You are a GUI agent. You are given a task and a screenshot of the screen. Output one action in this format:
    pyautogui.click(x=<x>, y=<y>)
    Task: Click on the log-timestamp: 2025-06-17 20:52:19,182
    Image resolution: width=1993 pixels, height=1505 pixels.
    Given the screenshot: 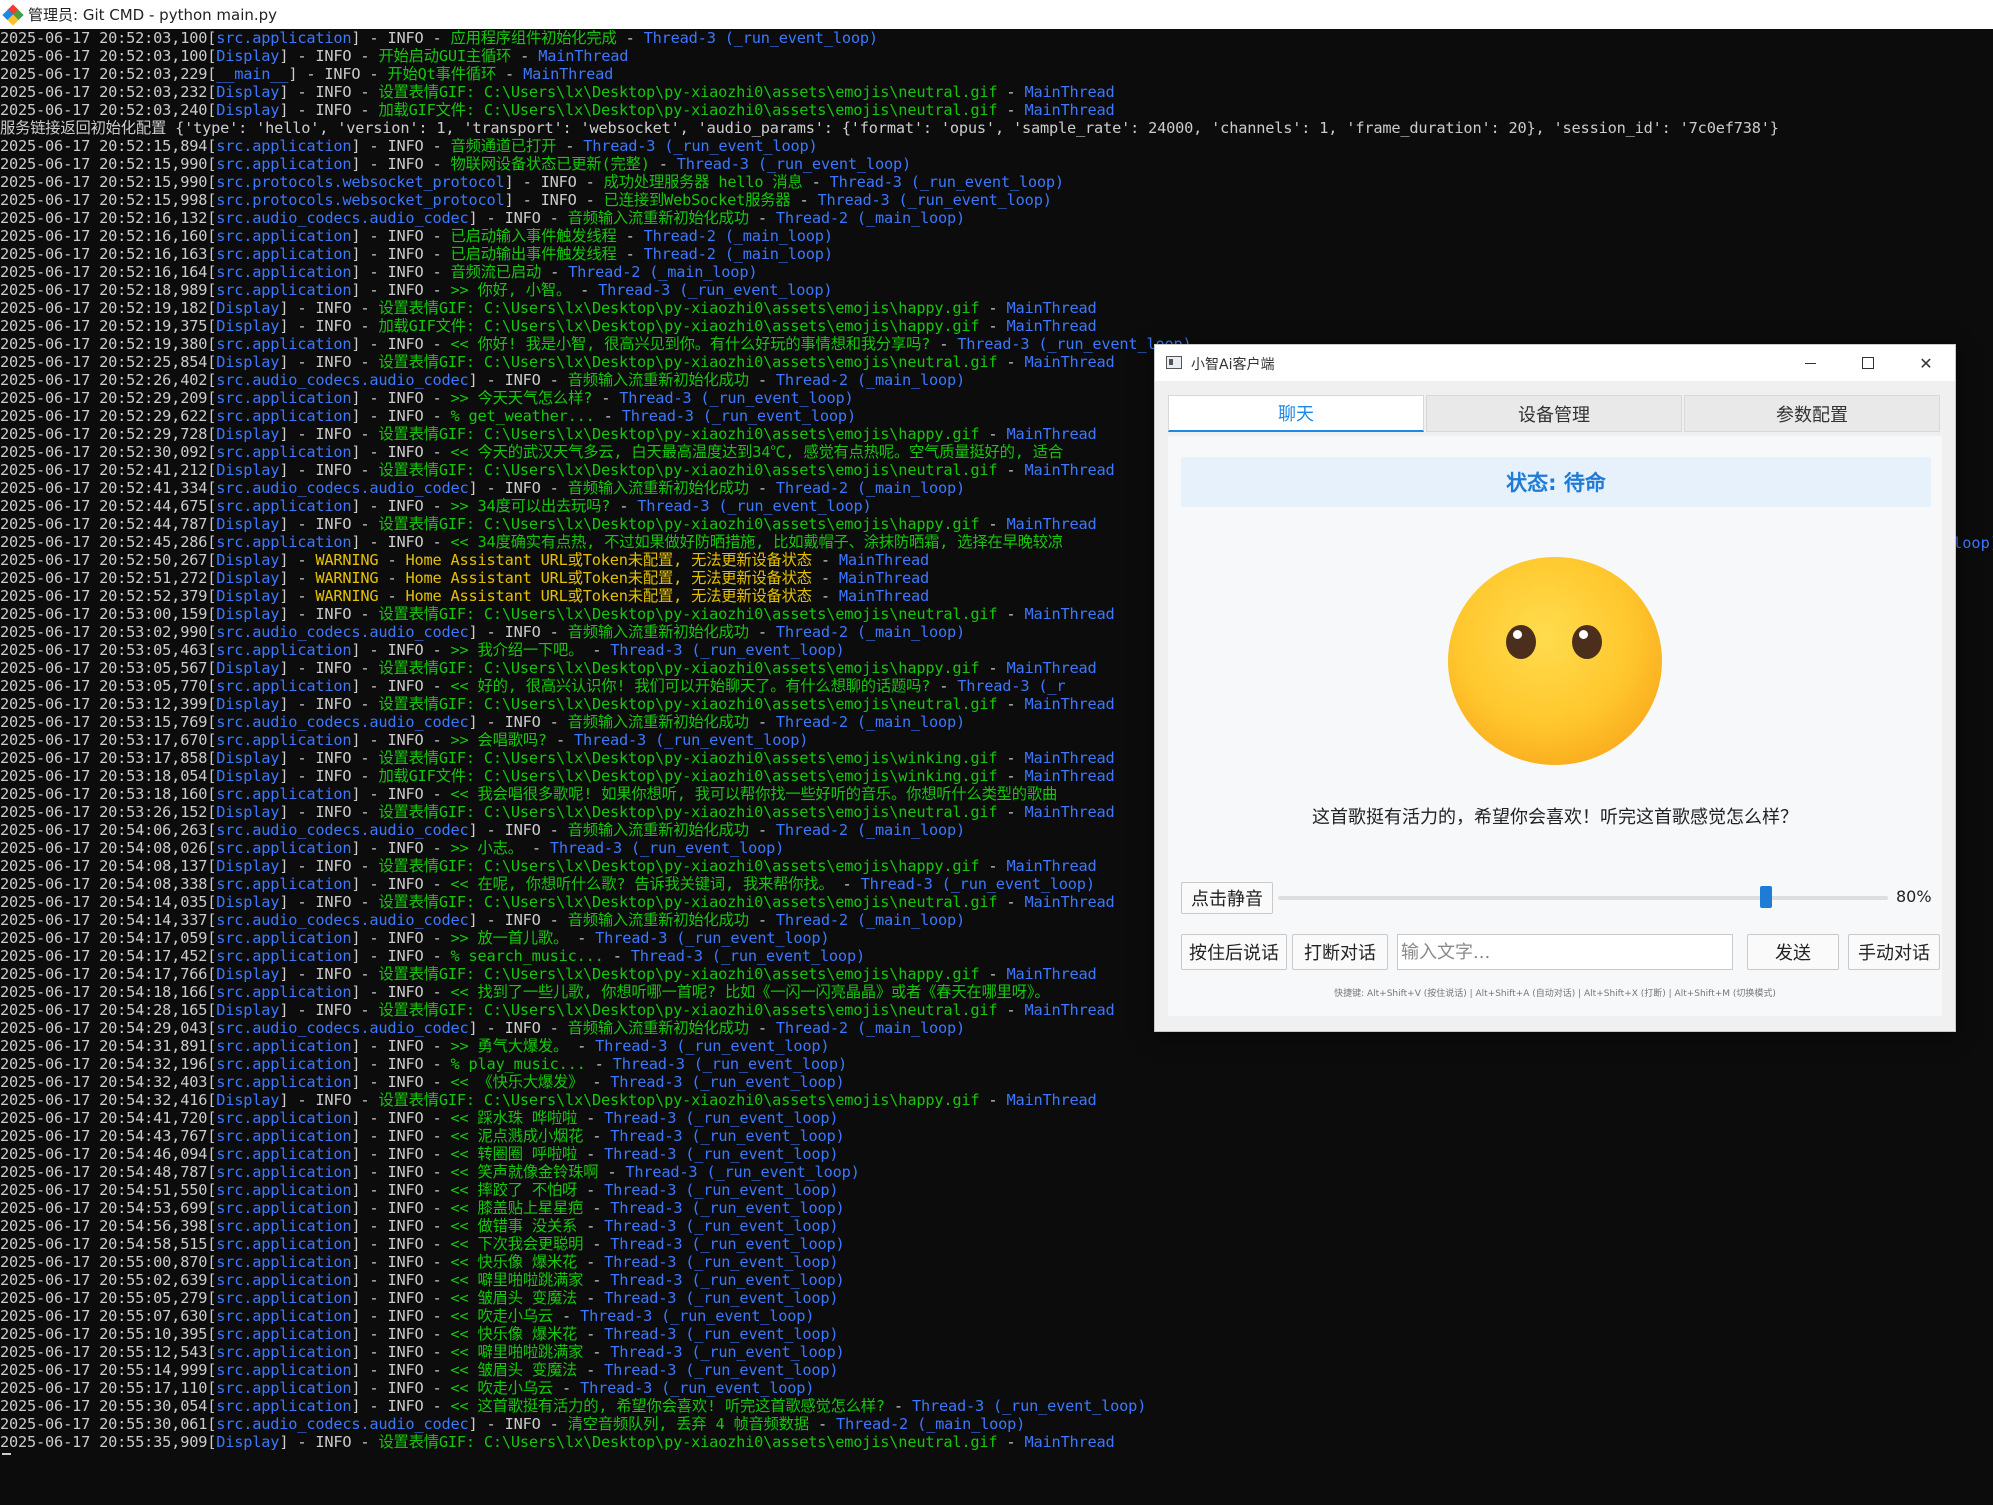 What is the action you would take?
    pyautogui.click(x=104, y=308)
    